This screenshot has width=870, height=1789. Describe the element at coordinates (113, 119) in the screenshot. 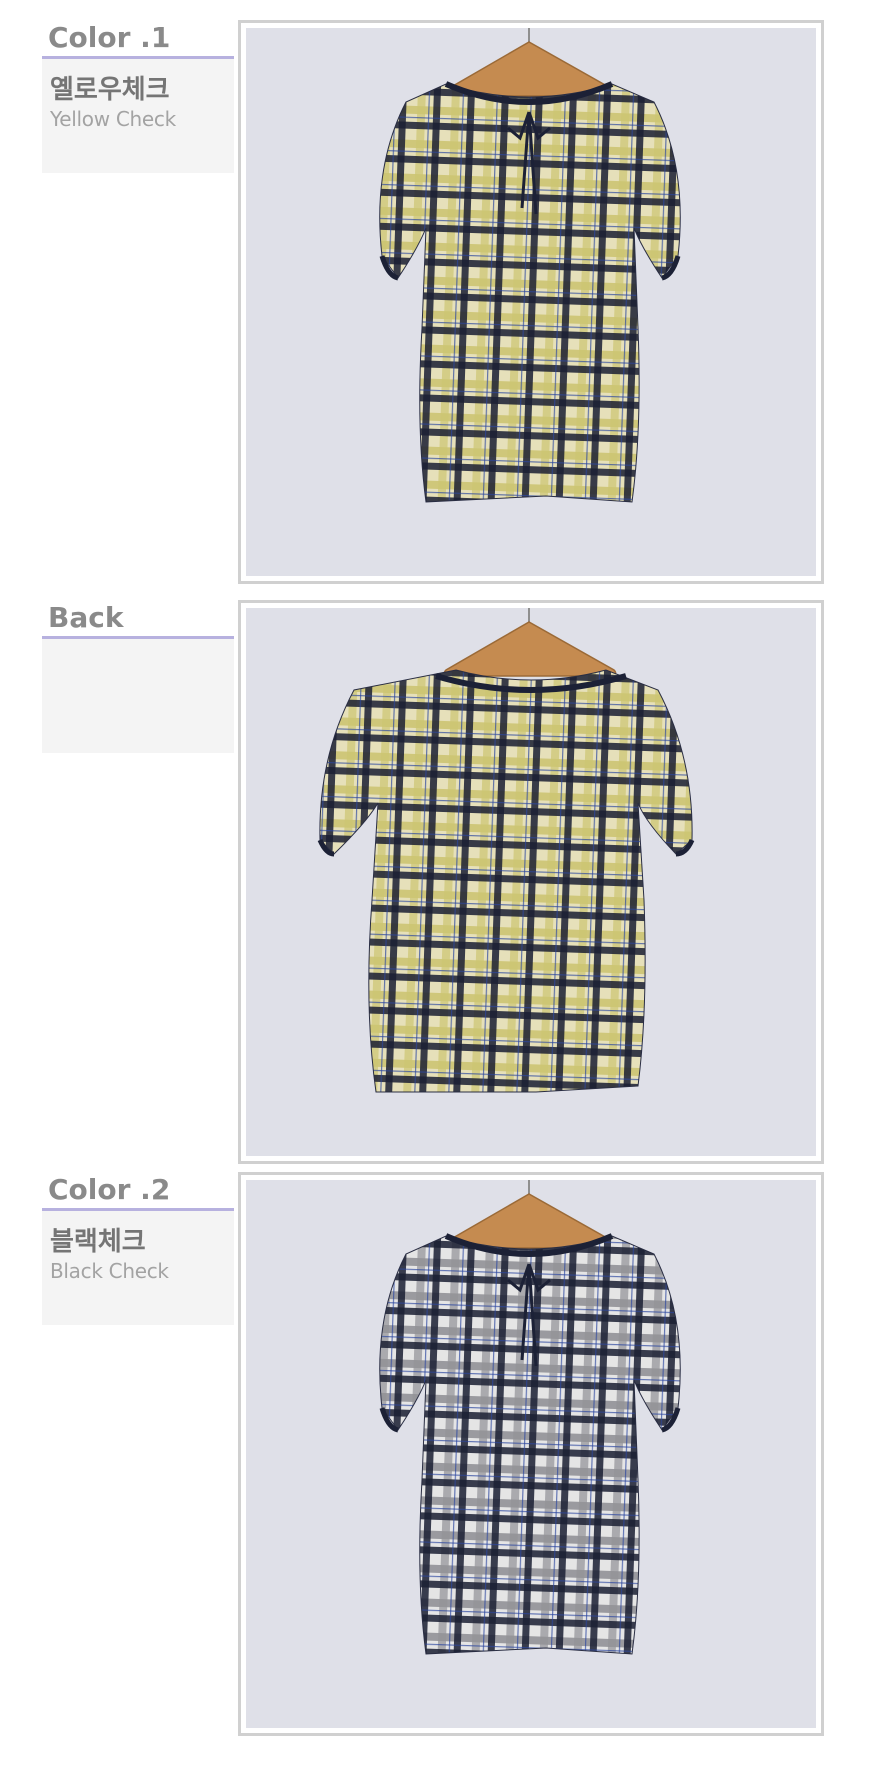

I see `color-name-english: Yellow Check` at that location.